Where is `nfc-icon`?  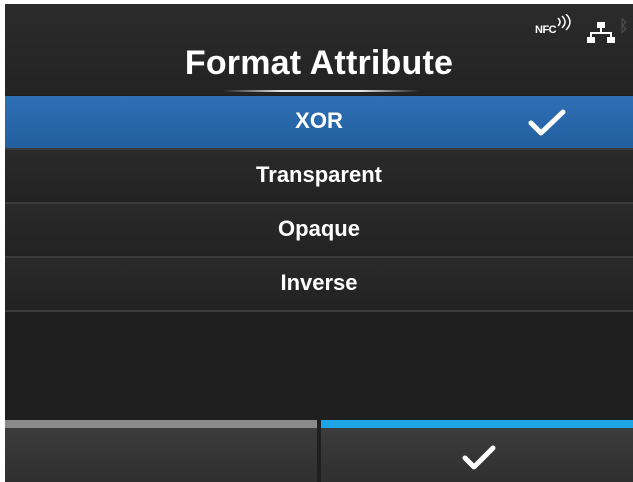
nfc-icon is located at coordinates (564, 22).